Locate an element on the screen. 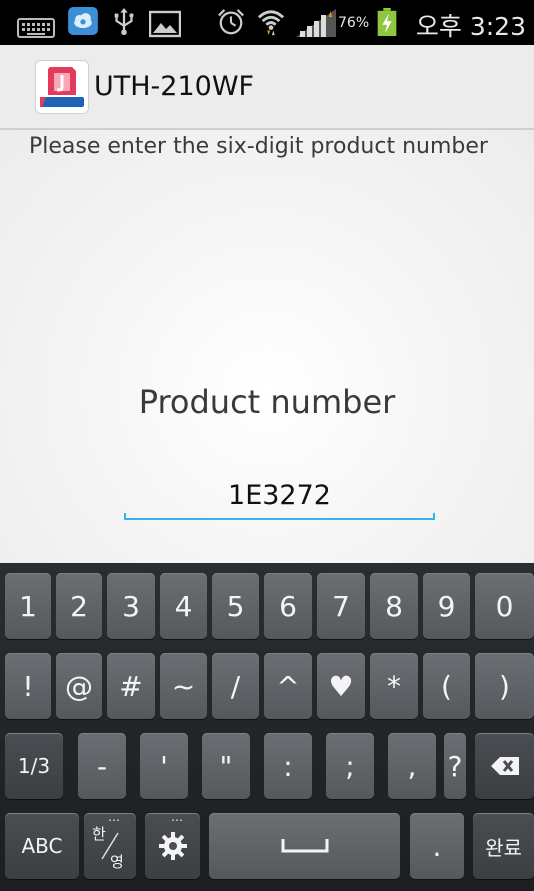  key-done: 완료 is located at coordinates (503, 846).